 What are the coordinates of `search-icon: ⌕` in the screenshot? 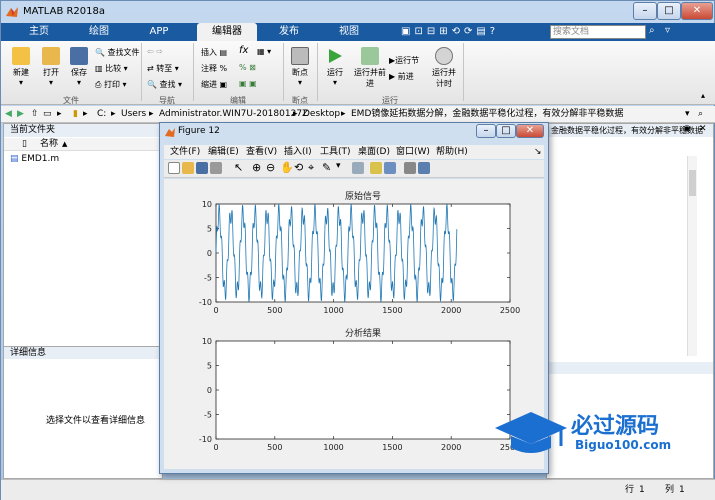 It's located at (652, 30).